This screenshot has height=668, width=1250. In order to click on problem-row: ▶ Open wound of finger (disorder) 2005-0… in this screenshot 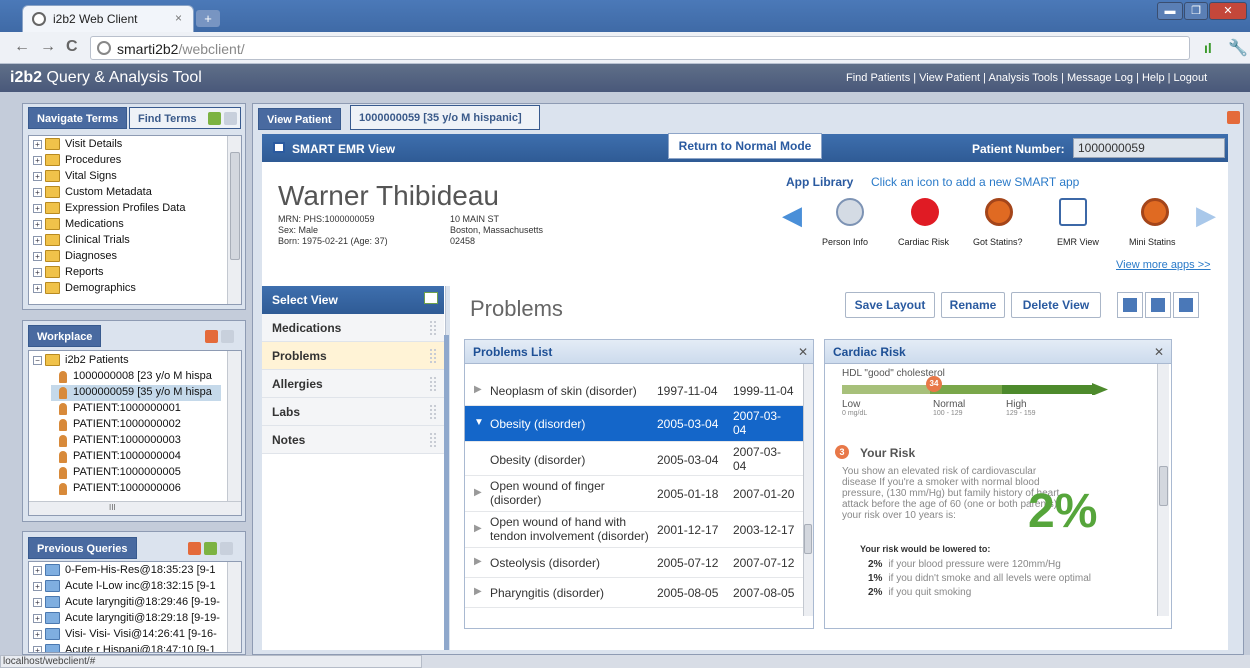, I will do `click(634, 494)`.